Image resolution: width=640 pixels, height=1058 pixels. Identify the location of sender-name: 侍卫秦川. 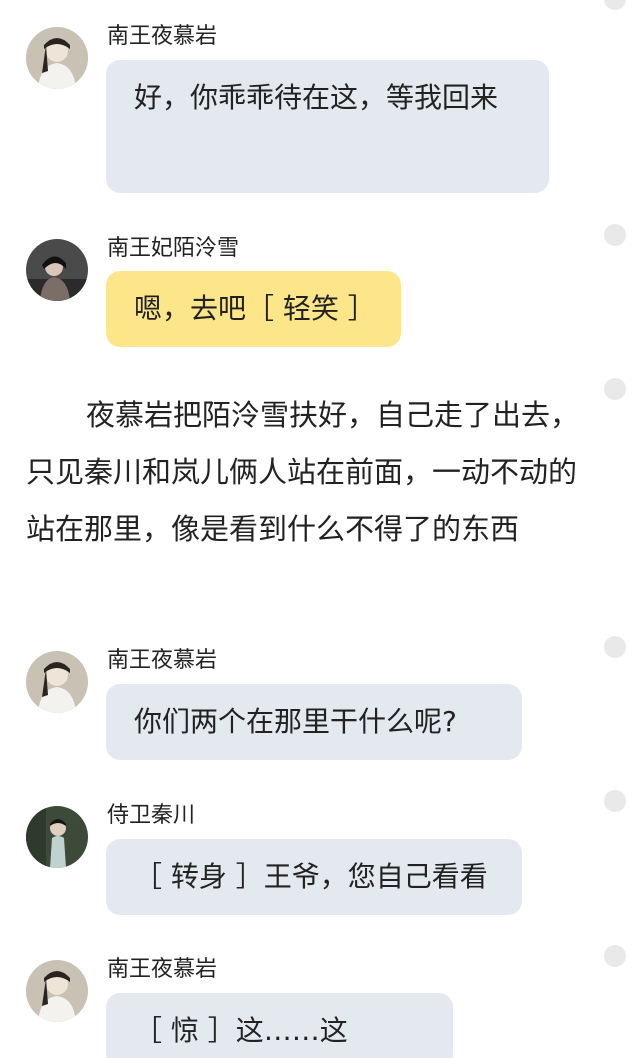
(151, 815).